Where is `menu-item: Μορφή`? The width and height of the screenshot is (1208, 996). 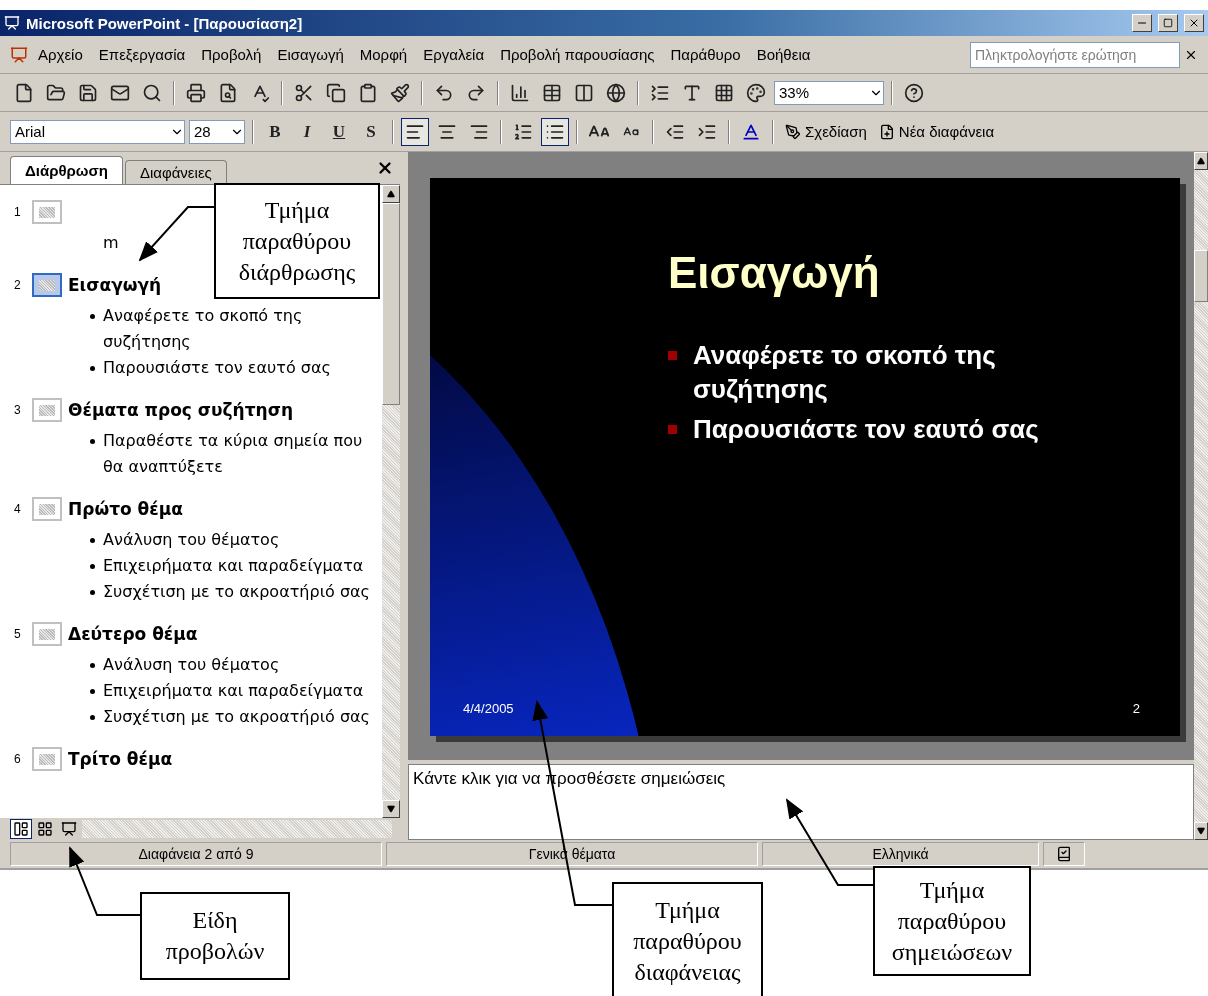 menu-item: Μορφή is located at coordinates (383, 54).